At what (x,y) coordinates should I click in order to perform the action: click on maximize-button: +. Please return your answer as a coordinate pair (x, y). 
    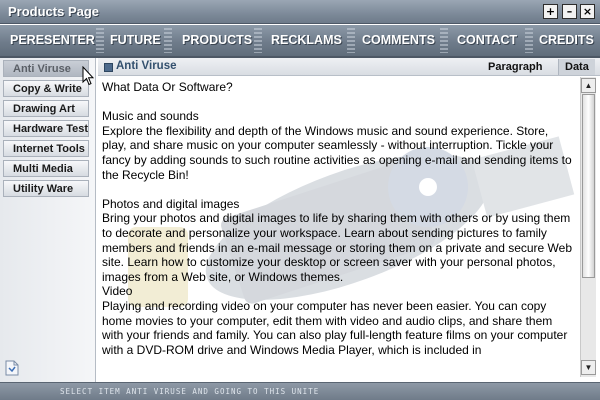
    Looking at the image, I should click on (550, 11).